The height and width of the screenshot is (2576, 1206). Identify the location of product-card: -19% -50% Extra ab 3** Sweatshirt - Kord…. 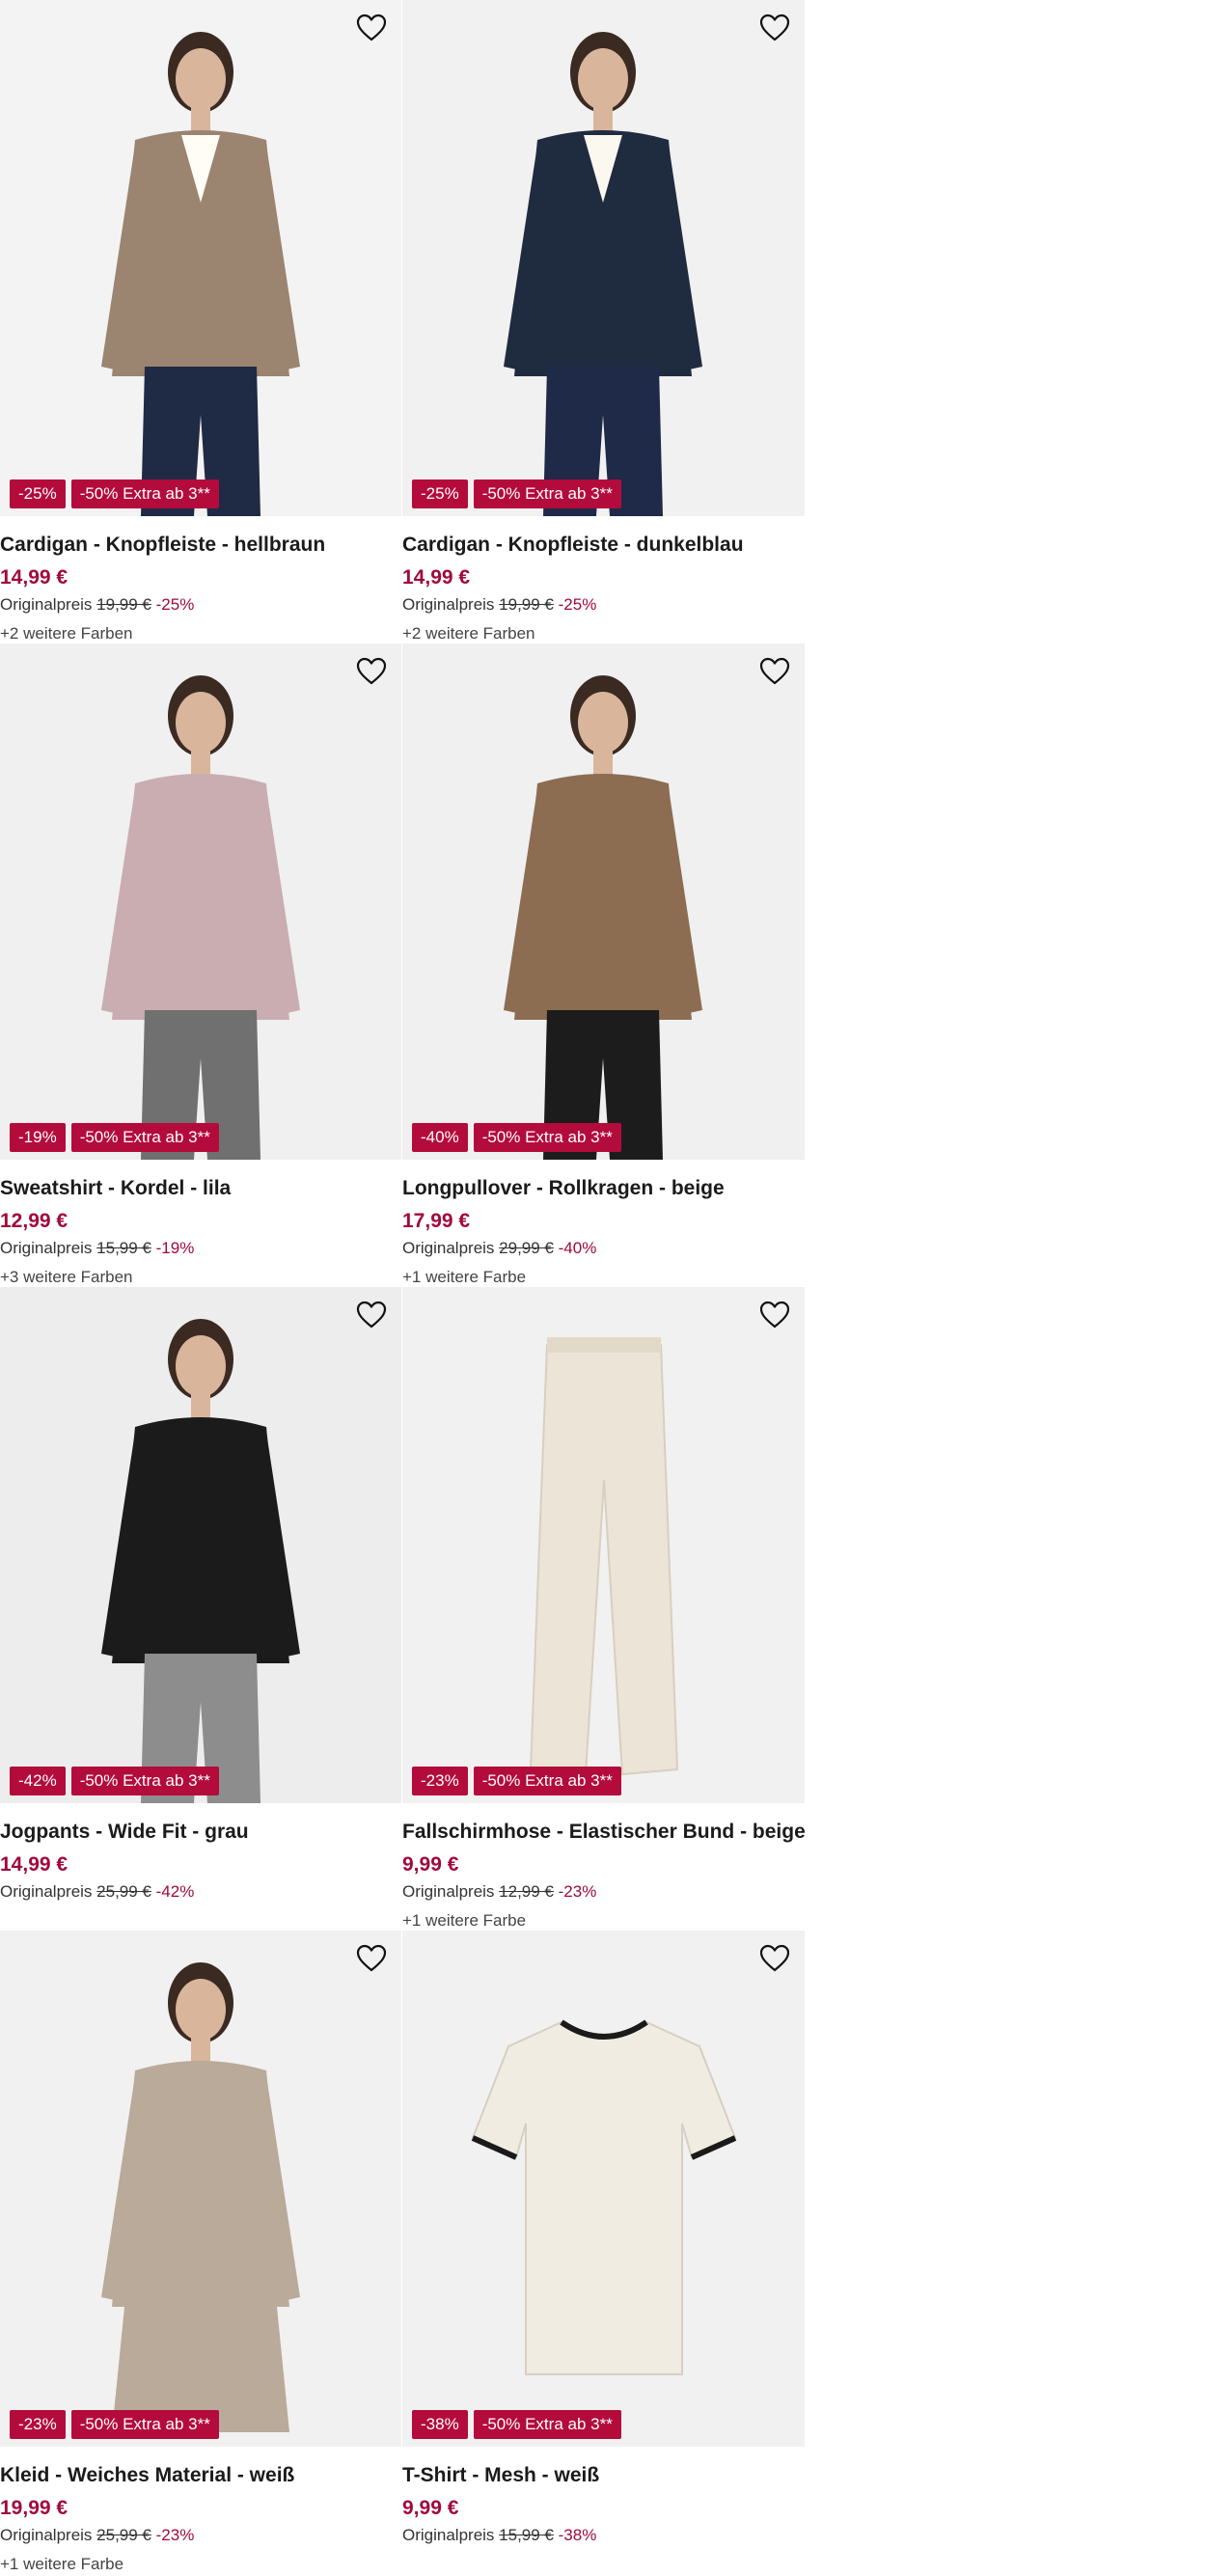
(201, 966).